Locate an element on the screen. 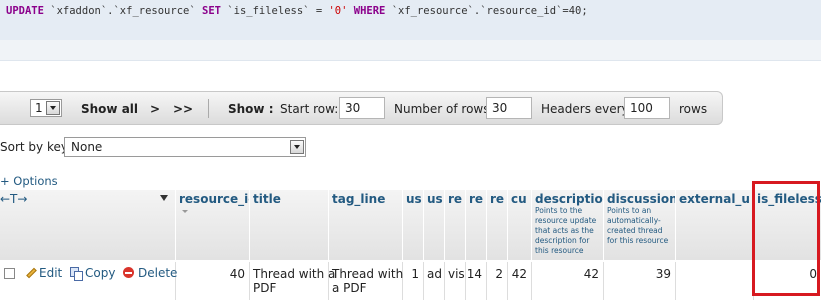  cell-re: 14 is located at coordinates (476, 281).